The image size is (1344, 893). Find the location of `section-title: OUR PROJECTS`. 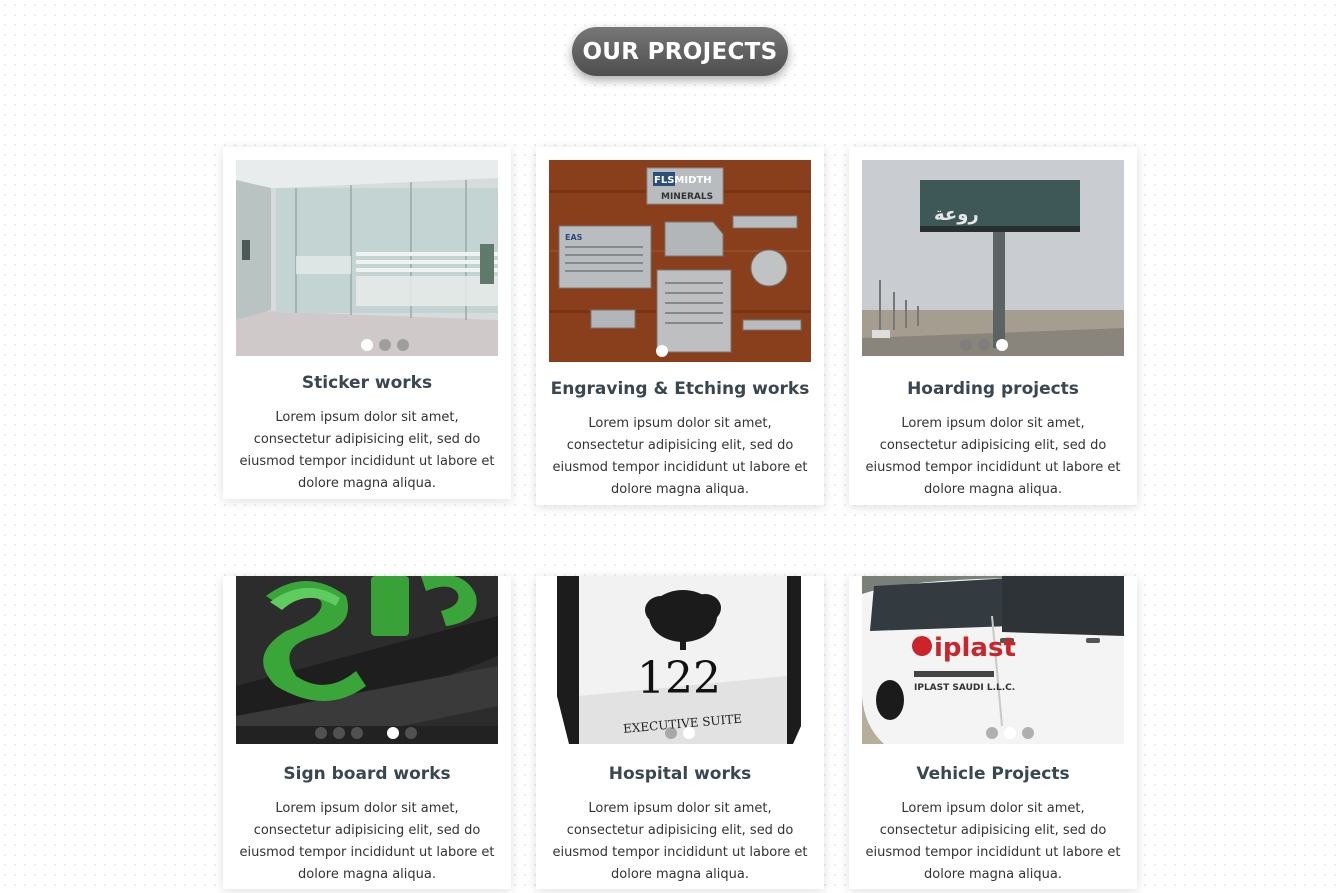

section-title: OUR PROJECTS is located at coordinates (680, 51).